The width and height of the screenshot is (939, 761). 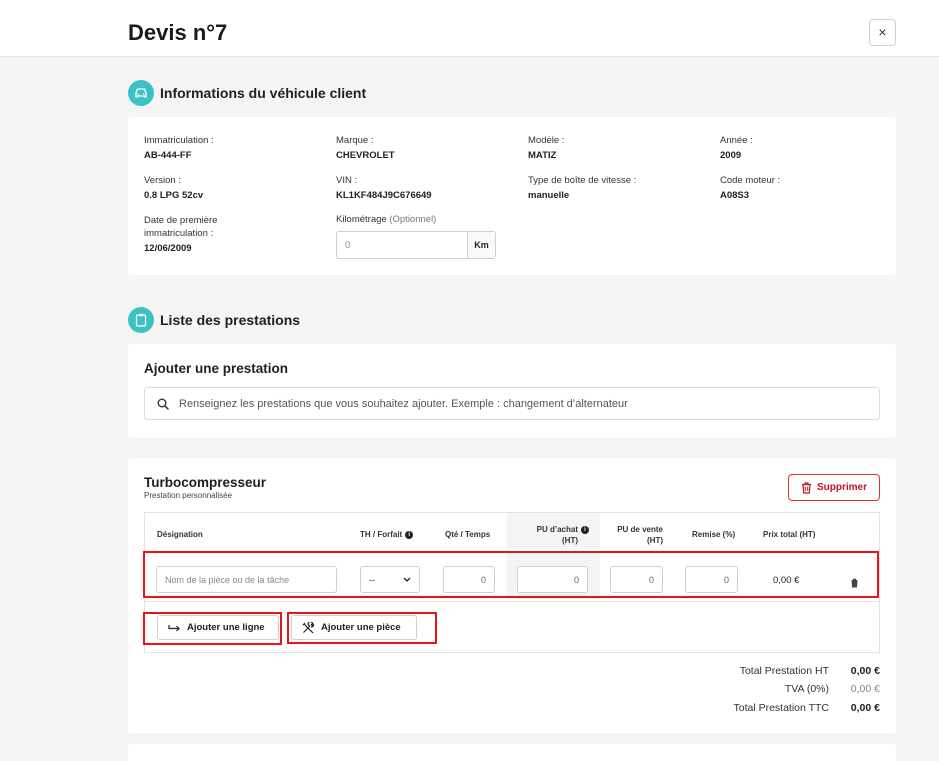 I want to click on close-icon: ×, so click(x=882, y=32).